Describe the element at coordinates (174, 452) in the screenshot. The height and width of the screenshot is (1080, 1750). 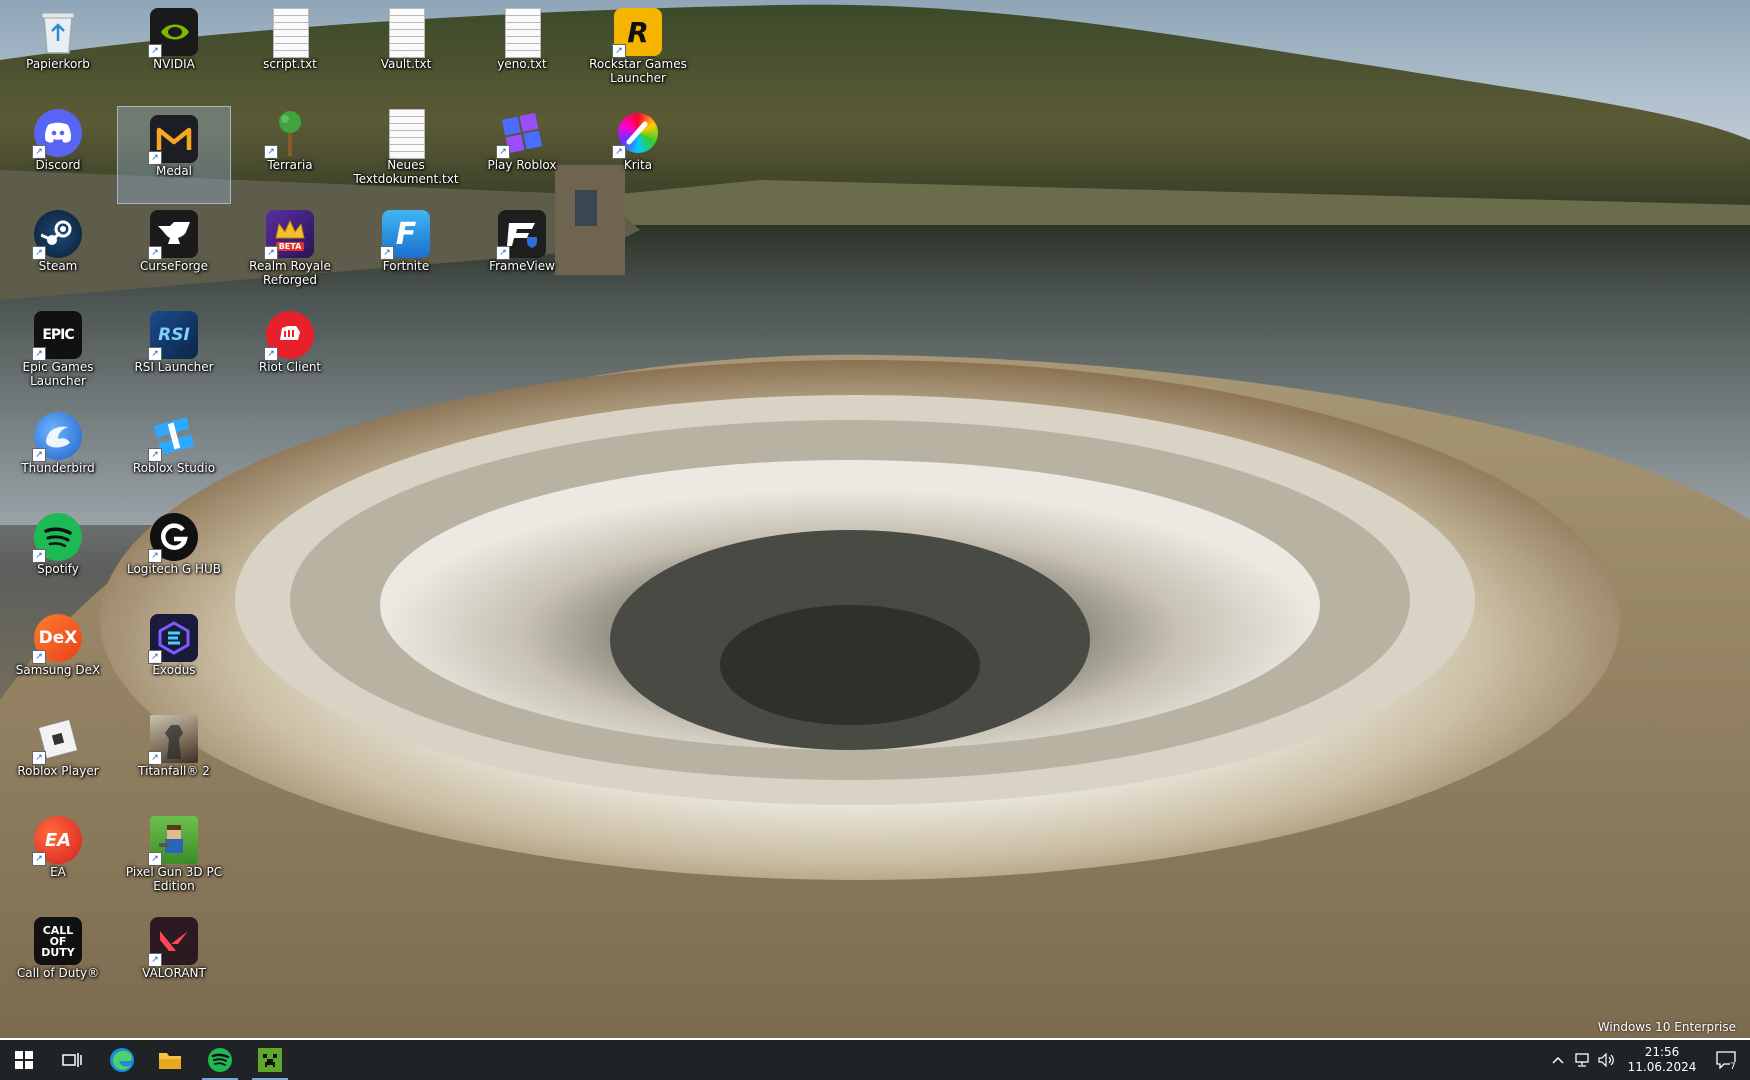
I see `desktop-icon-roblox-studio: ↗ Roblox Studio` at that location.